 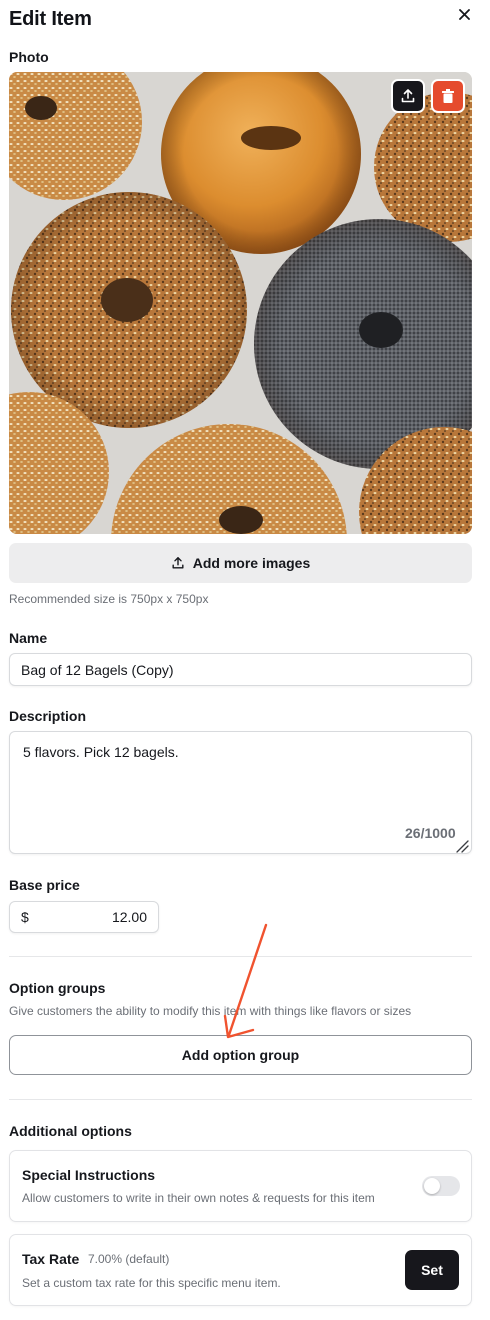 What do you see at coordinates (25, 917) in the screenshot?
I see `currency-symbol: $` at bounding box center [25, 917].